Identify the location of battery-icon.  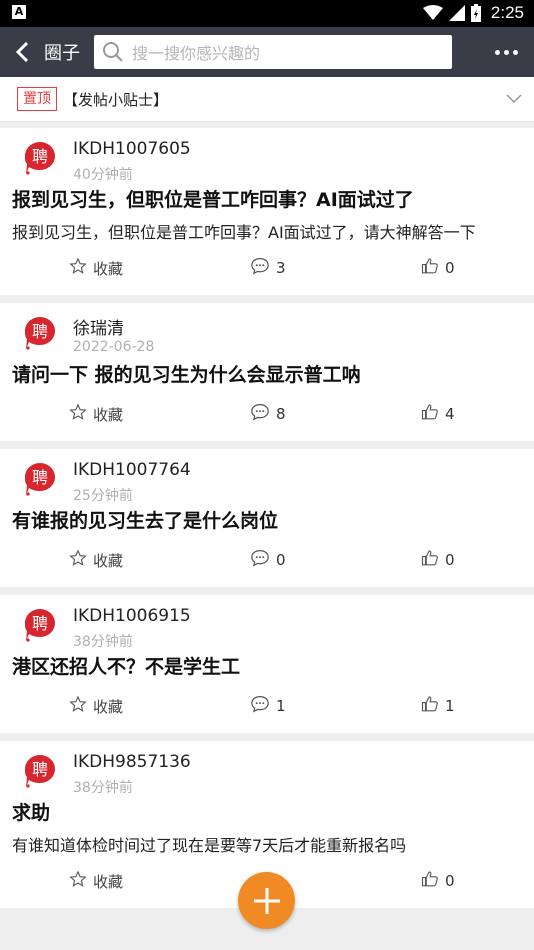
(475, 13).